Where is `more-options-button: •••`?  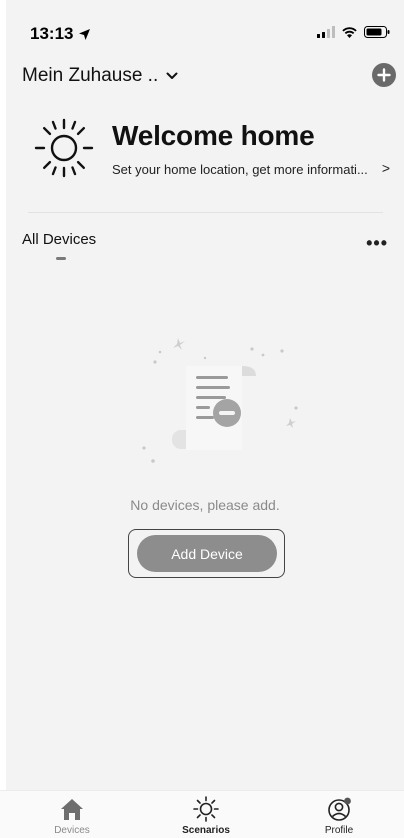 more-options-button: ••• is located at coordinates (377, 243).